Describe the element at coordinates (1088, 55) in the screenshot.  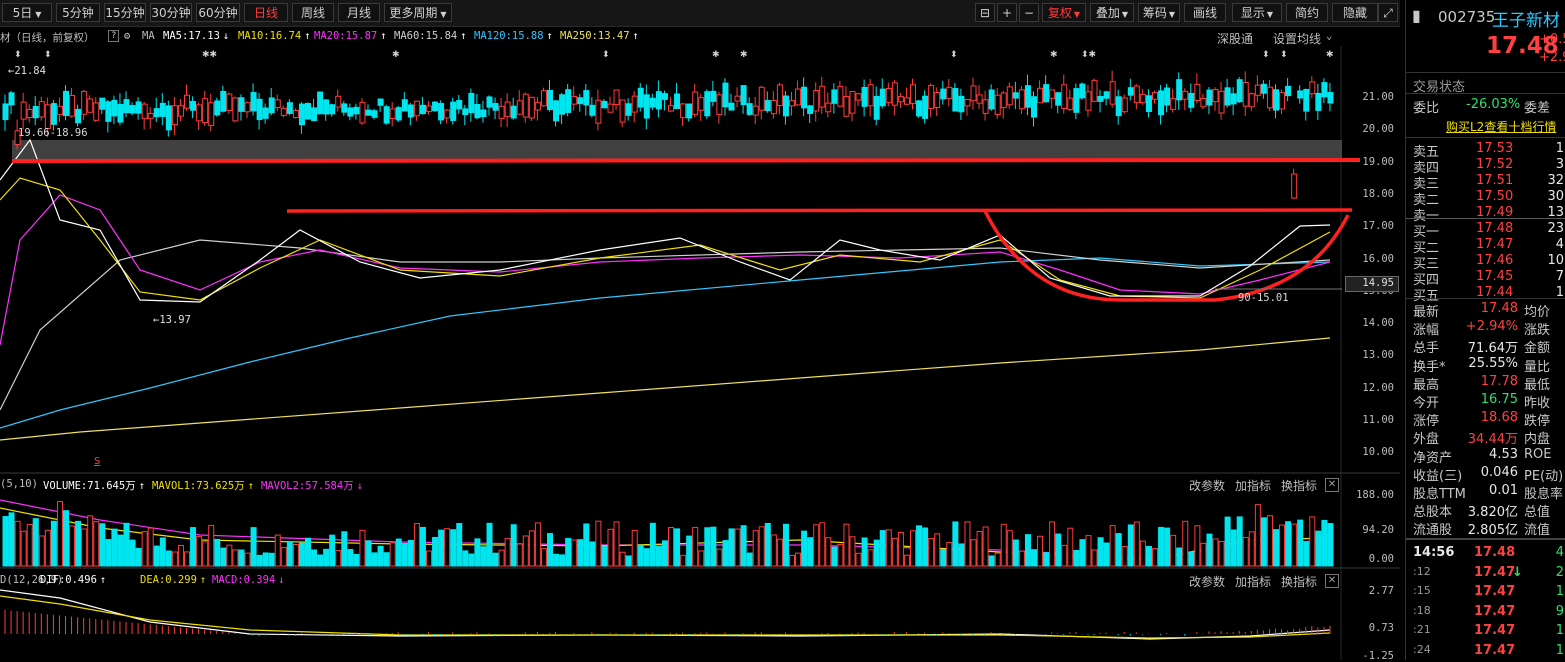
I see `event-marker-icon: ⬍✱` at that location.